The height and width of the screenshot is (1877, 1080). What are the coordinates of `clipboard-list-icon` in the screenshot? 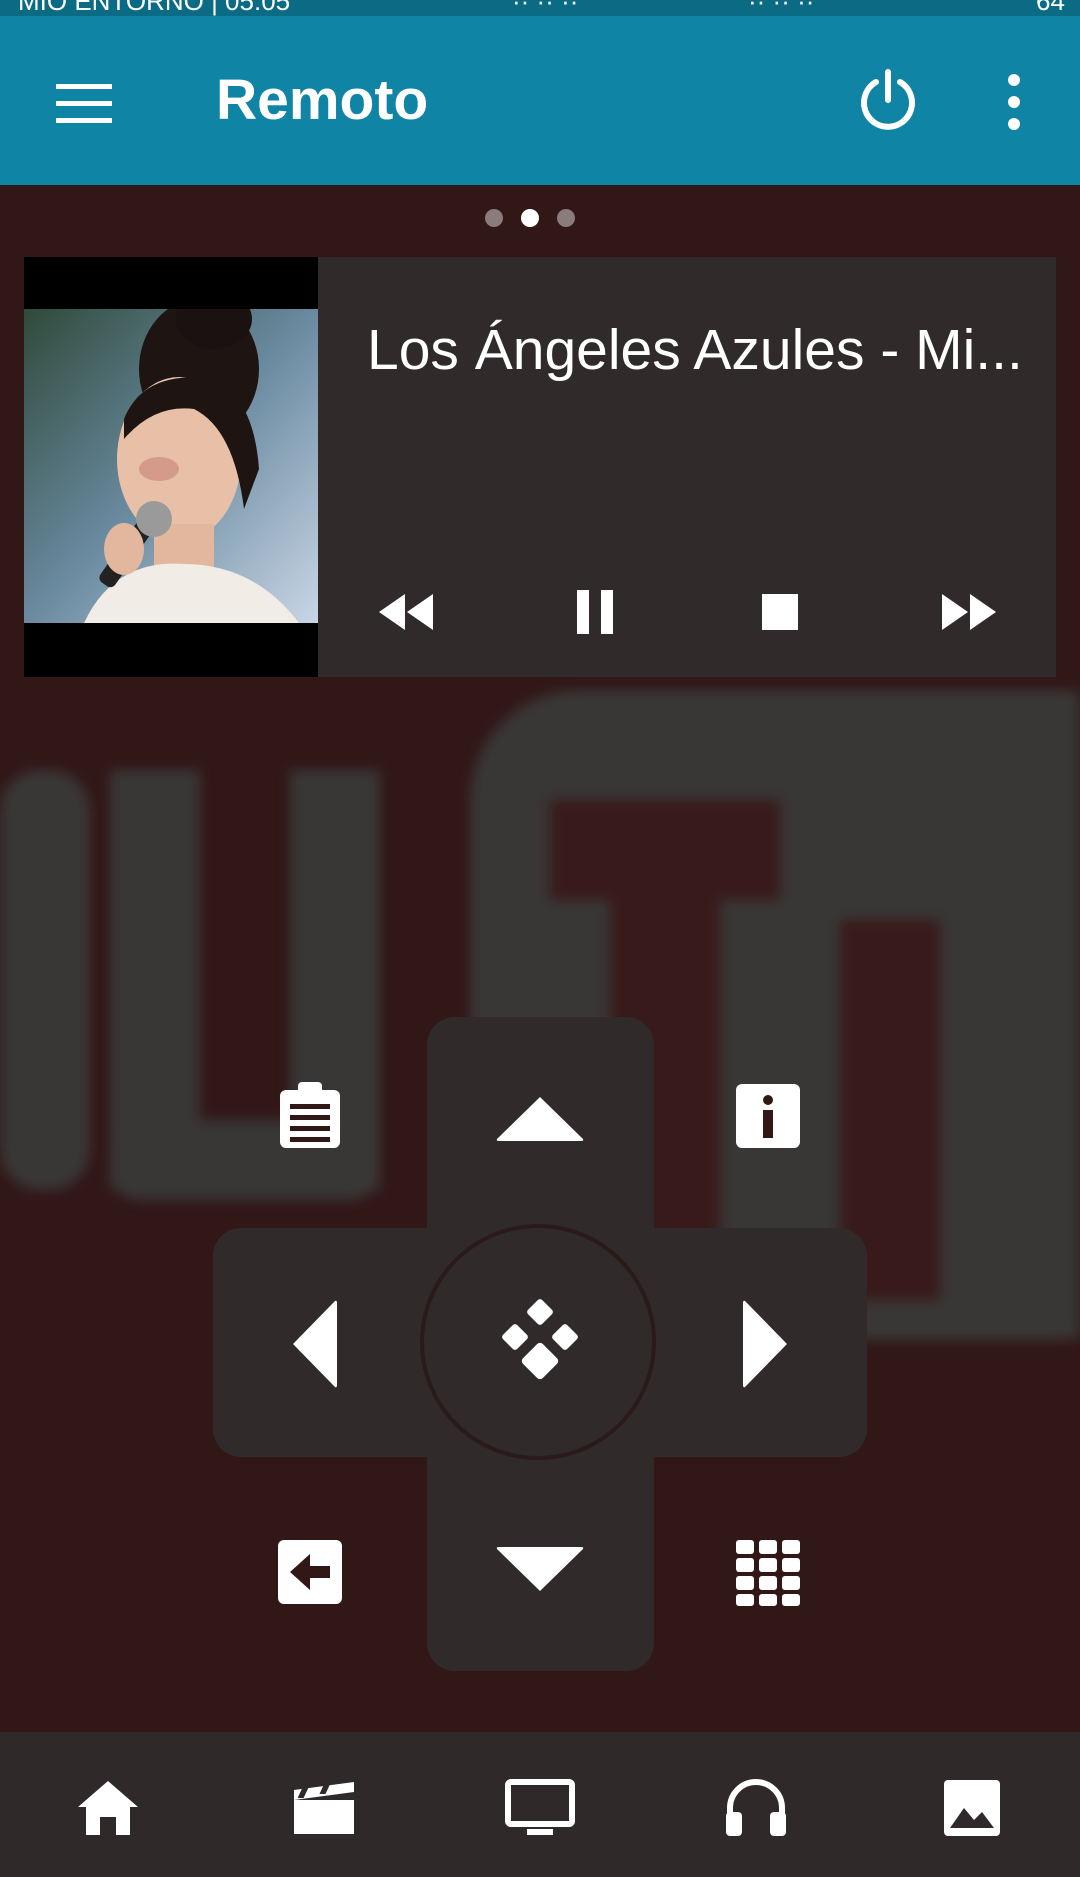 It's located at (310, 1115).